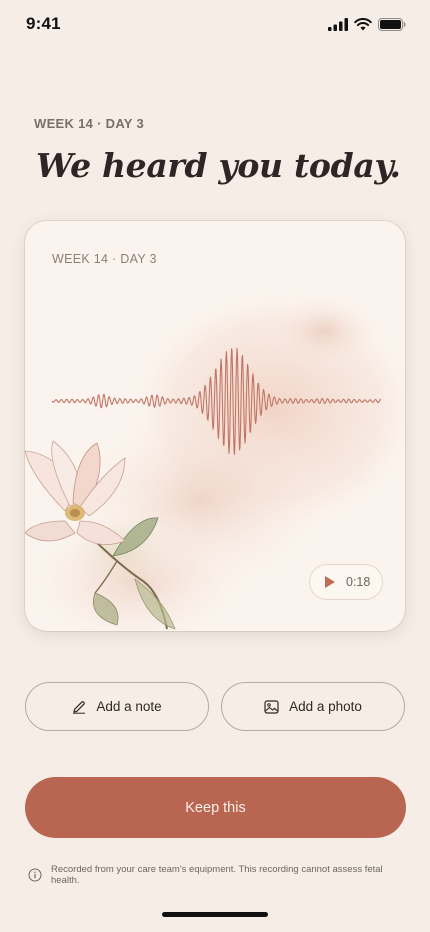  What do you see at coordinates (215, 914) in the screenshot?
I see `home-indicator` at bounding box center [215, 914].